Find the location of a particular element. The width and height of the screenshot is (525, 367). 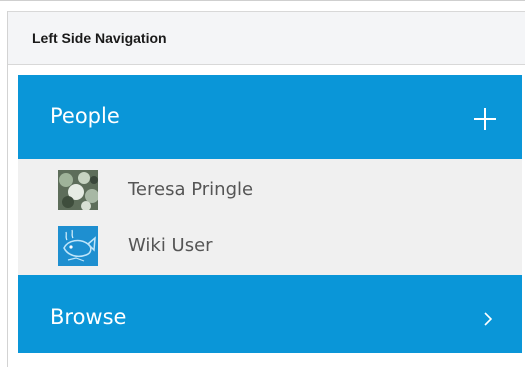

plus-icon is located at coordinates (485, 119).